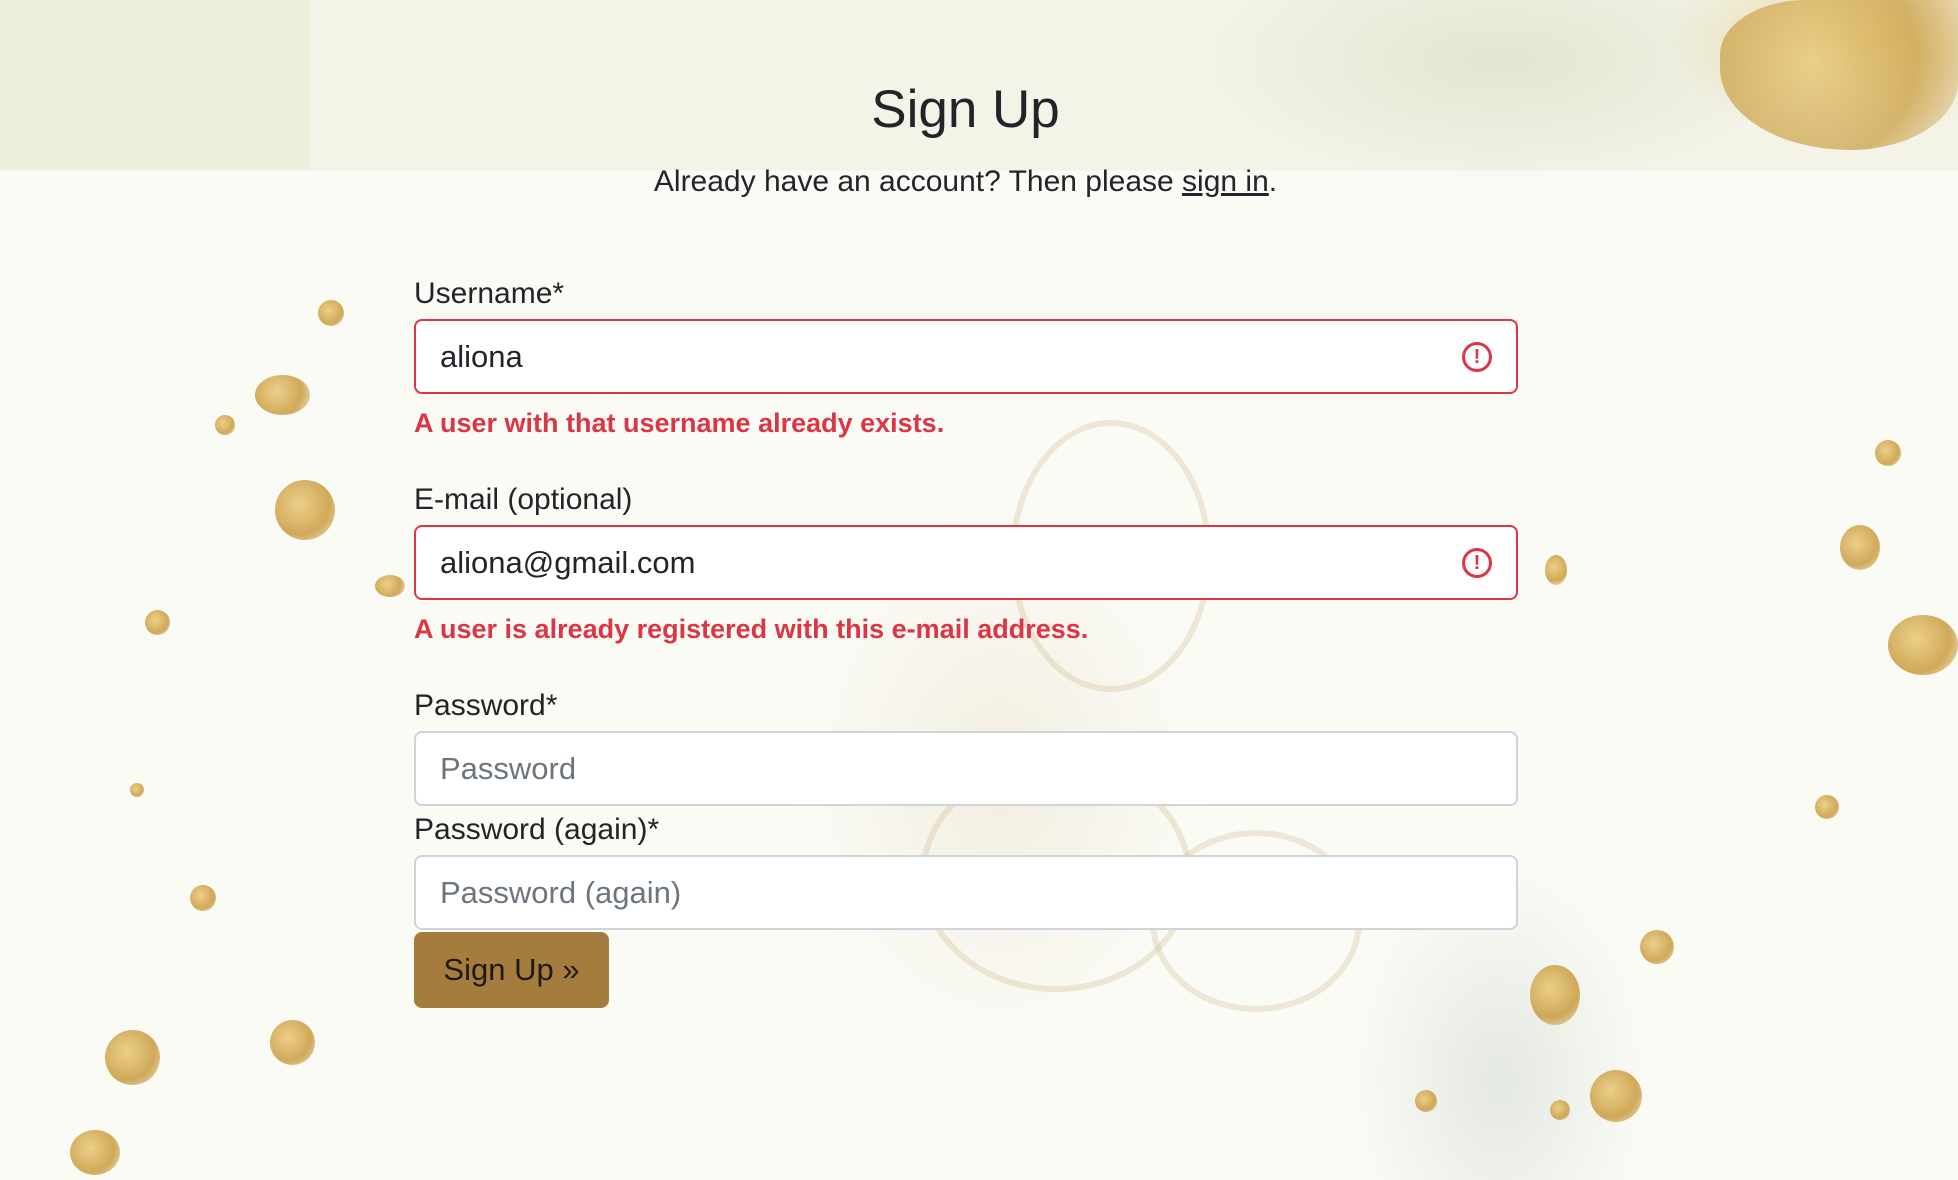  I want to click on signin-prompt-suffix: ., so click(1273, 181).